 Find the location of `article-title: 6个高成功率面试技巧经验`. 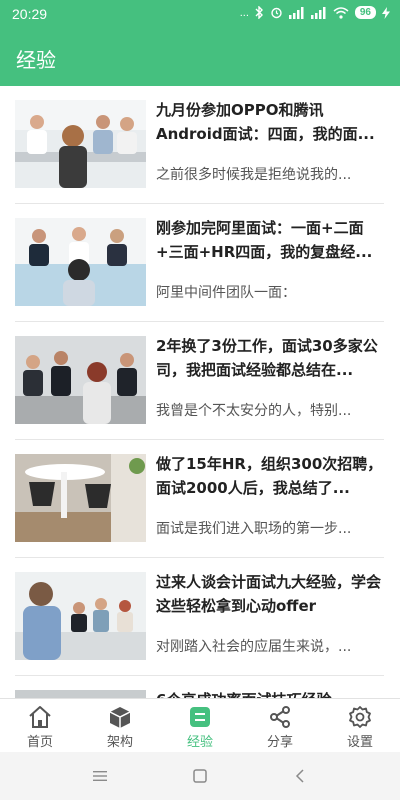

article-title: 6个高成功率面试技巧经验 is located at coordinates (270, 693).